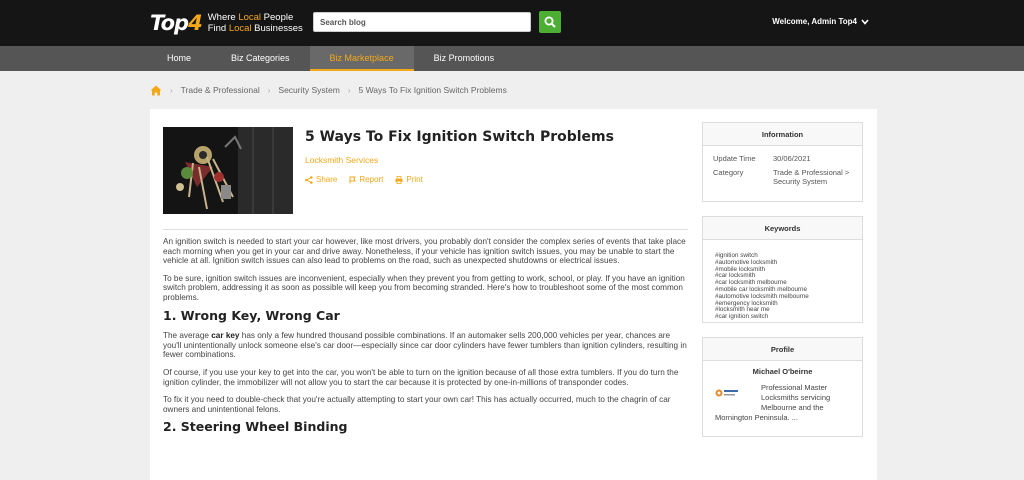 Image resolution: width=1024 pixels, height=480 pixels. Describe the element at coordinates (425, 22) in the screenshot. I see `search-input` at that location.